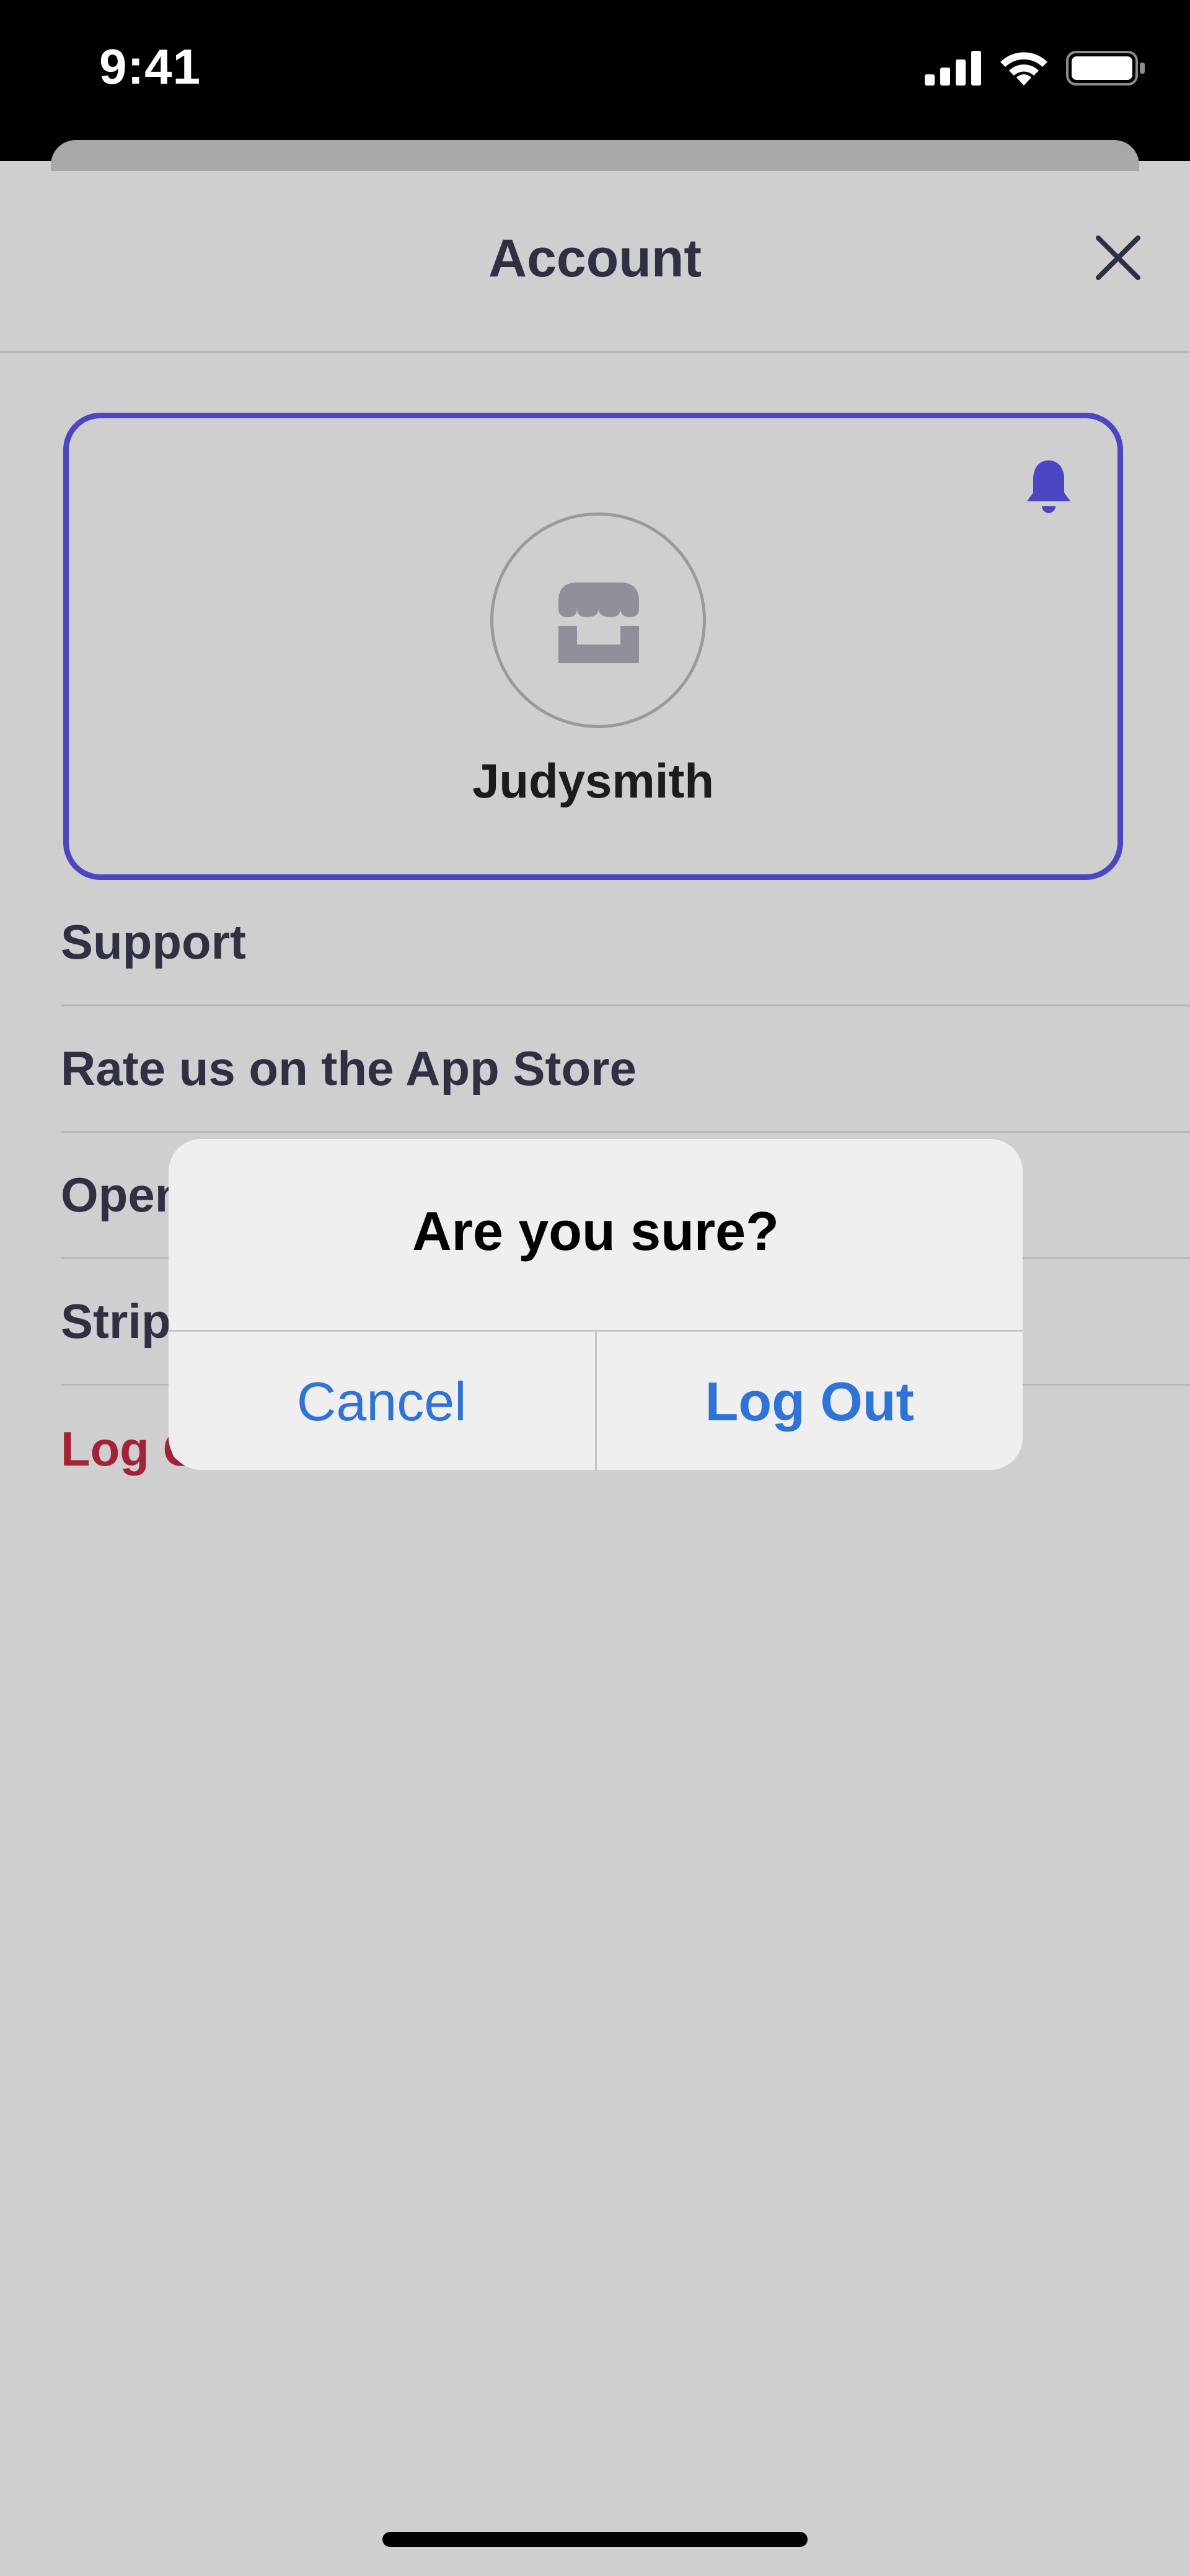 The width and height of the screenshot is (1190, 2576). I want to click on confirm-alert: Are you sure? Cancel Log Out, so click(596, 1305).